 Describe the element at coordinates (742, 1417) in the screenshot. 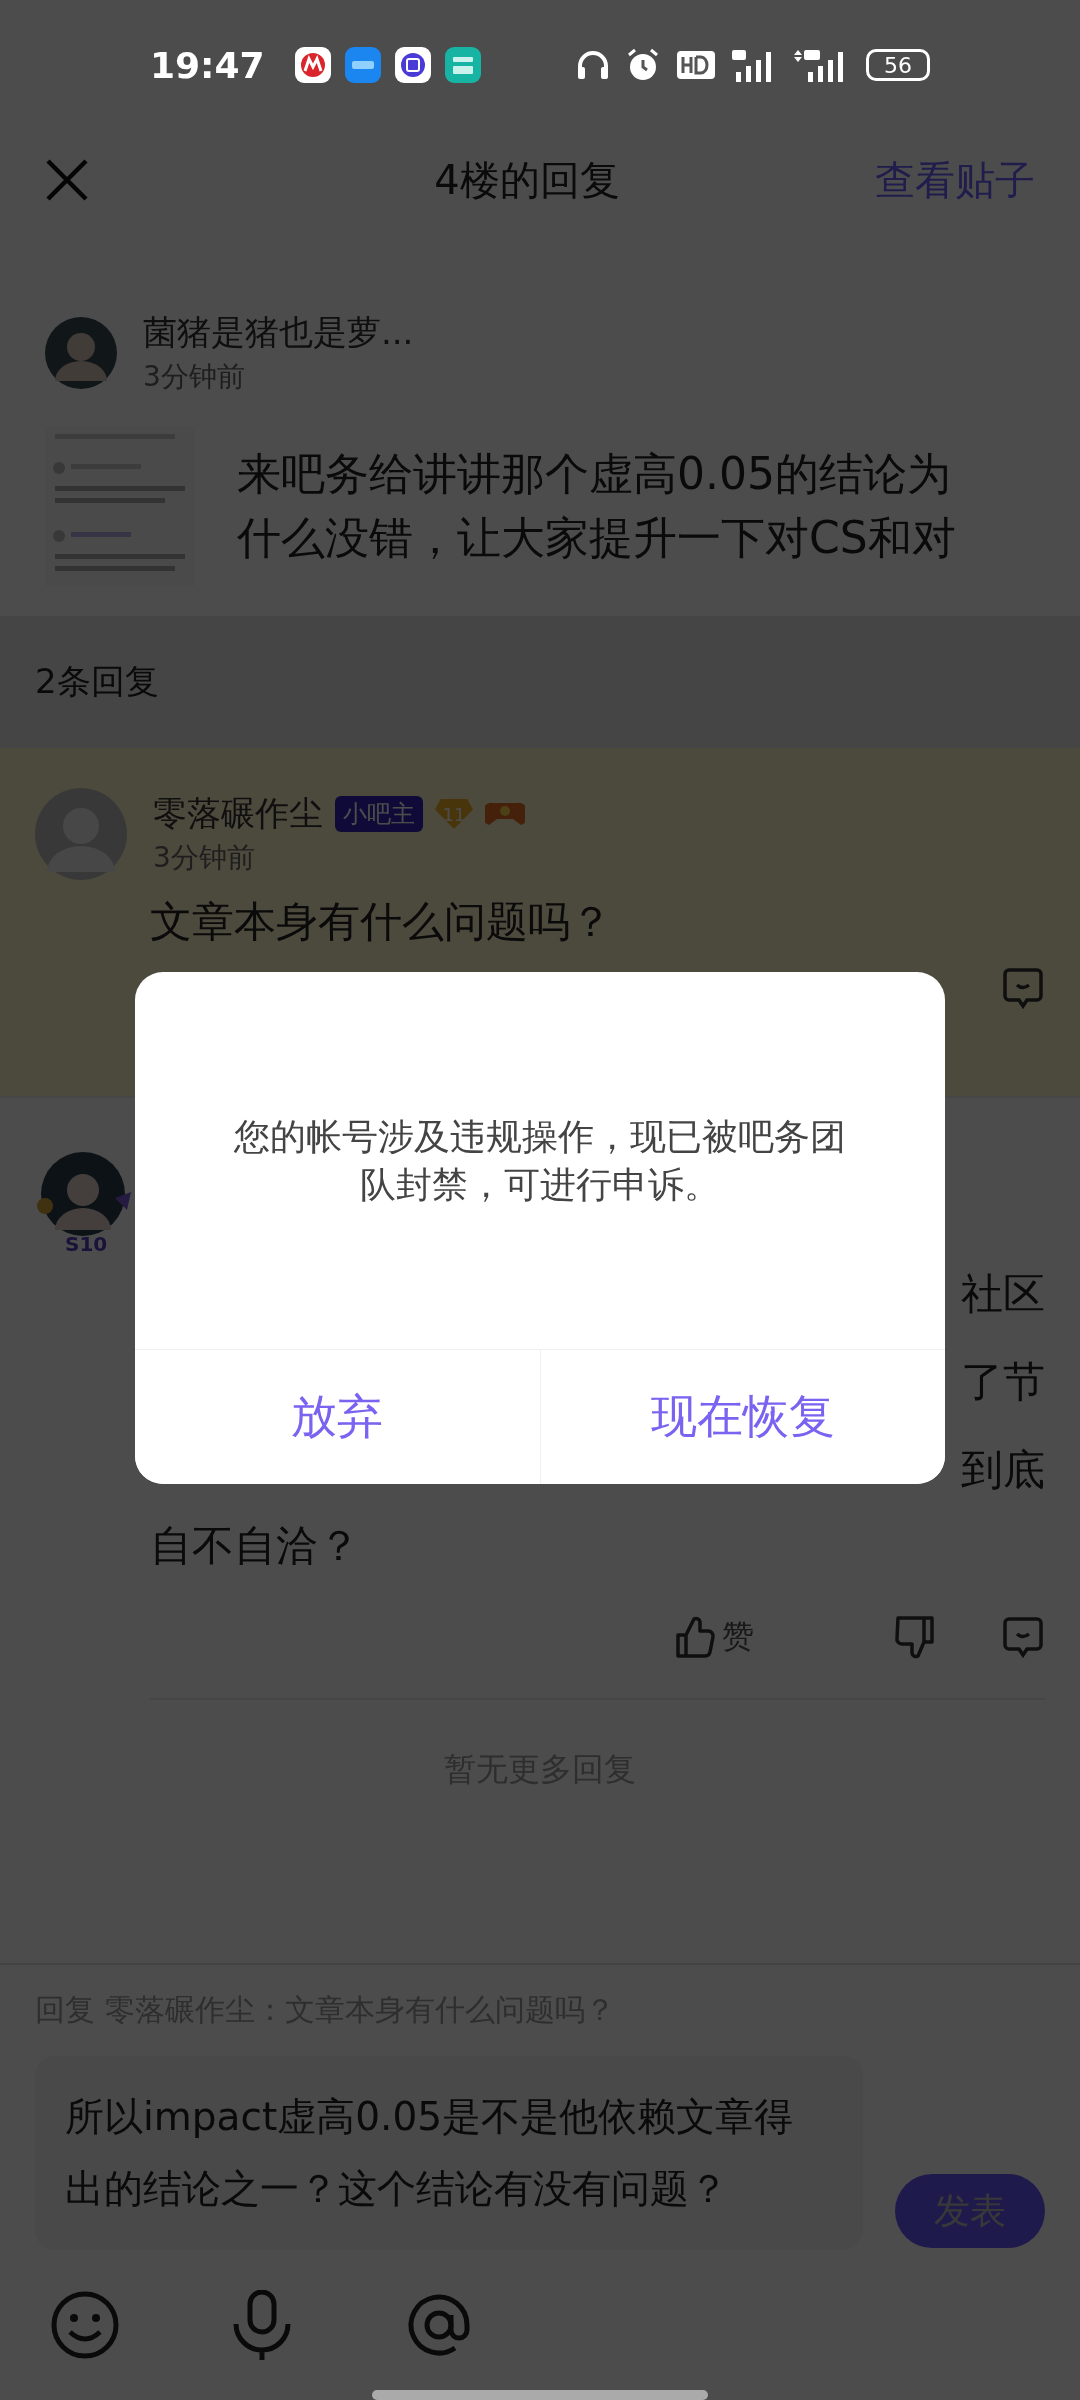

I see `dialog-button: 现在恢复` at that location.